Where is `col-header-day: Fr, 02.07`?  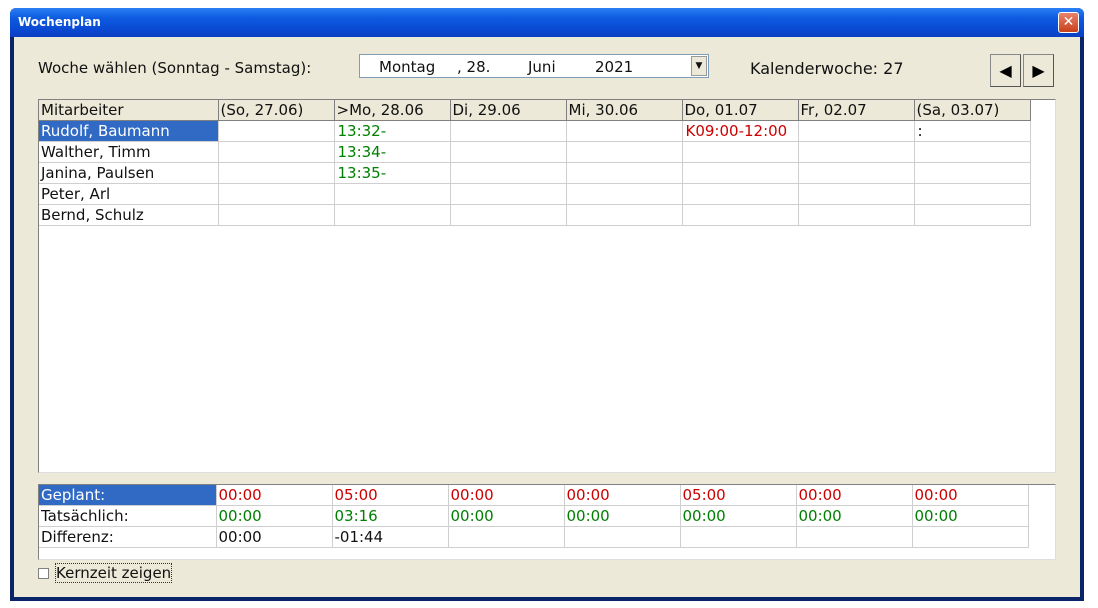 col-header-day: Fr, 02.07 is located at coordinates (856, 110).